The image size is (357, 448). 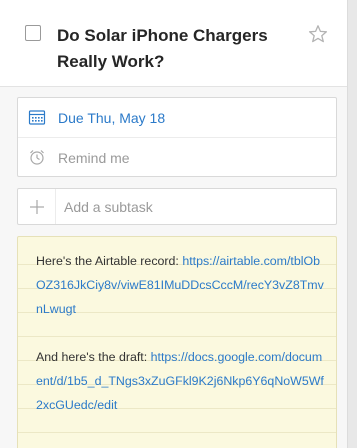 I want to click on reminder-label: Remind me, so click(x=94, y=157).